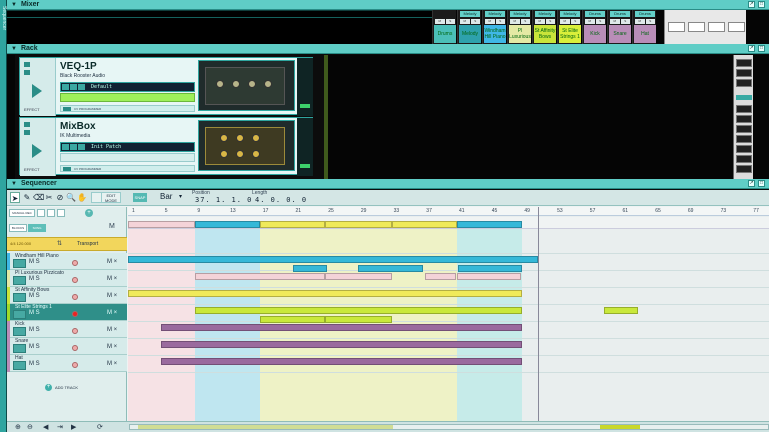  What do you see at coordinates (67, 278) in the screenshot?
I see `track-header: Pl Luxurious Pizzicato M SM ×` at bounding box center [67, 278].